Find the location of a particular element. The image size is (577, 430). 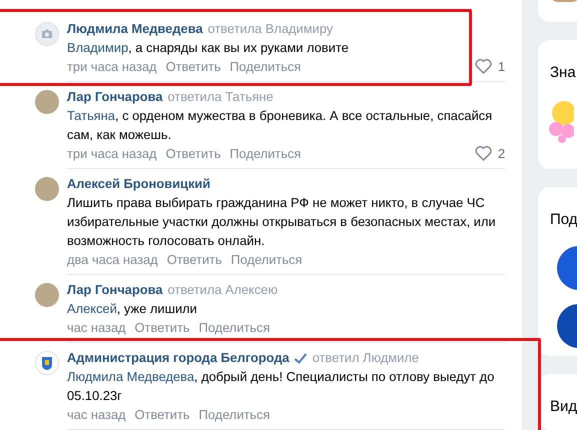

comment-text: Татьяна, с орденом мужества в броневика. А все остальные, спасайся сам, как можешь. is located at coordinates (280, 125).